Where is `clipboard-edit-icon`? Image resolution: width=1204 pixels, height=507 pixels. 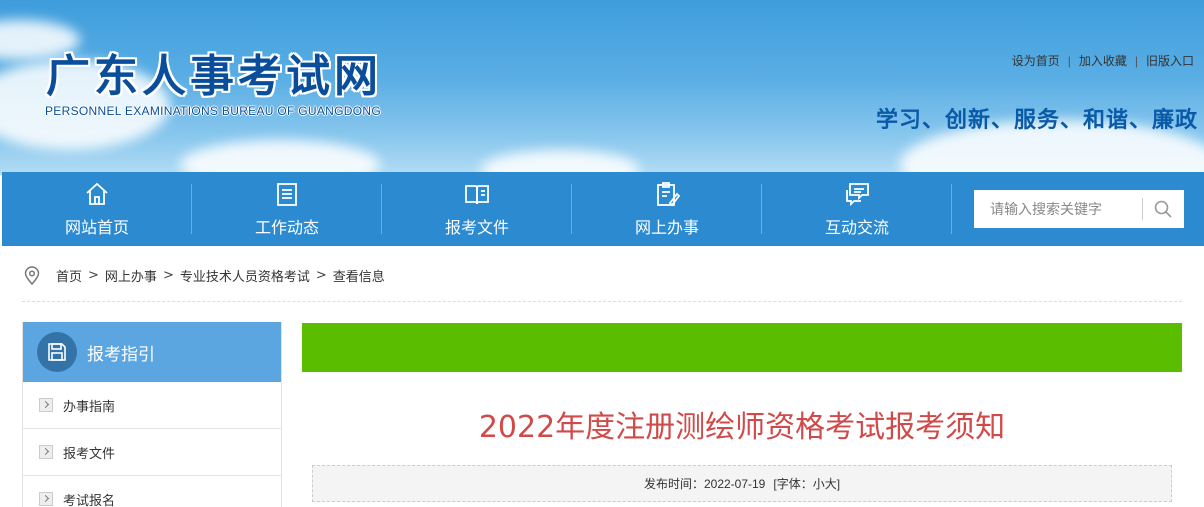
clipboard-edit-icon is located at coordinates (669, 194).